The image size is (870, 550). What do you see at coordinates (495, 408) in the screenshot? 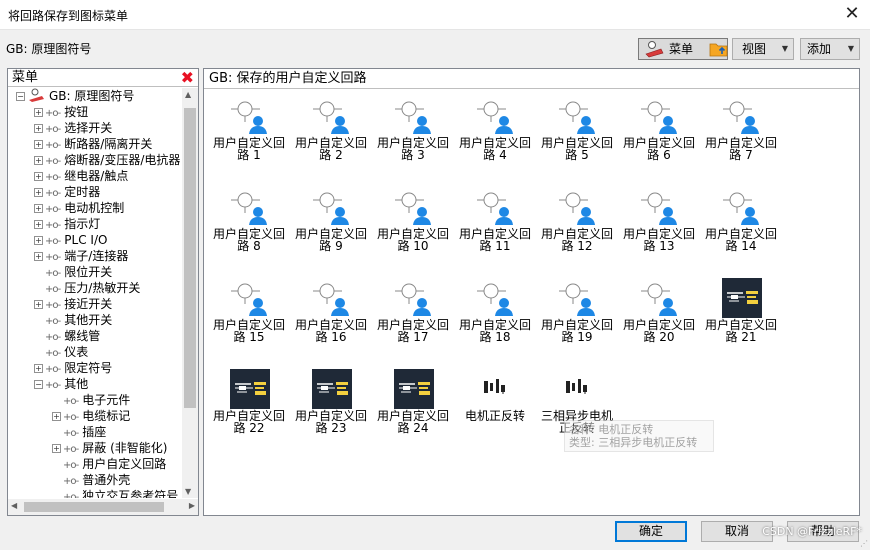
I see `circuit-item: 电机正反转` at bounding box center [495, 408].